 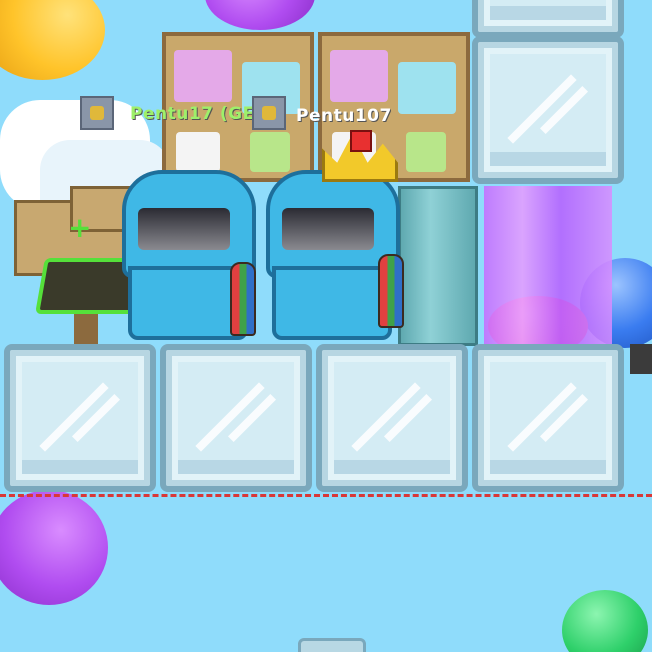 I want to click on edge-object, so click(x=641, y=359).